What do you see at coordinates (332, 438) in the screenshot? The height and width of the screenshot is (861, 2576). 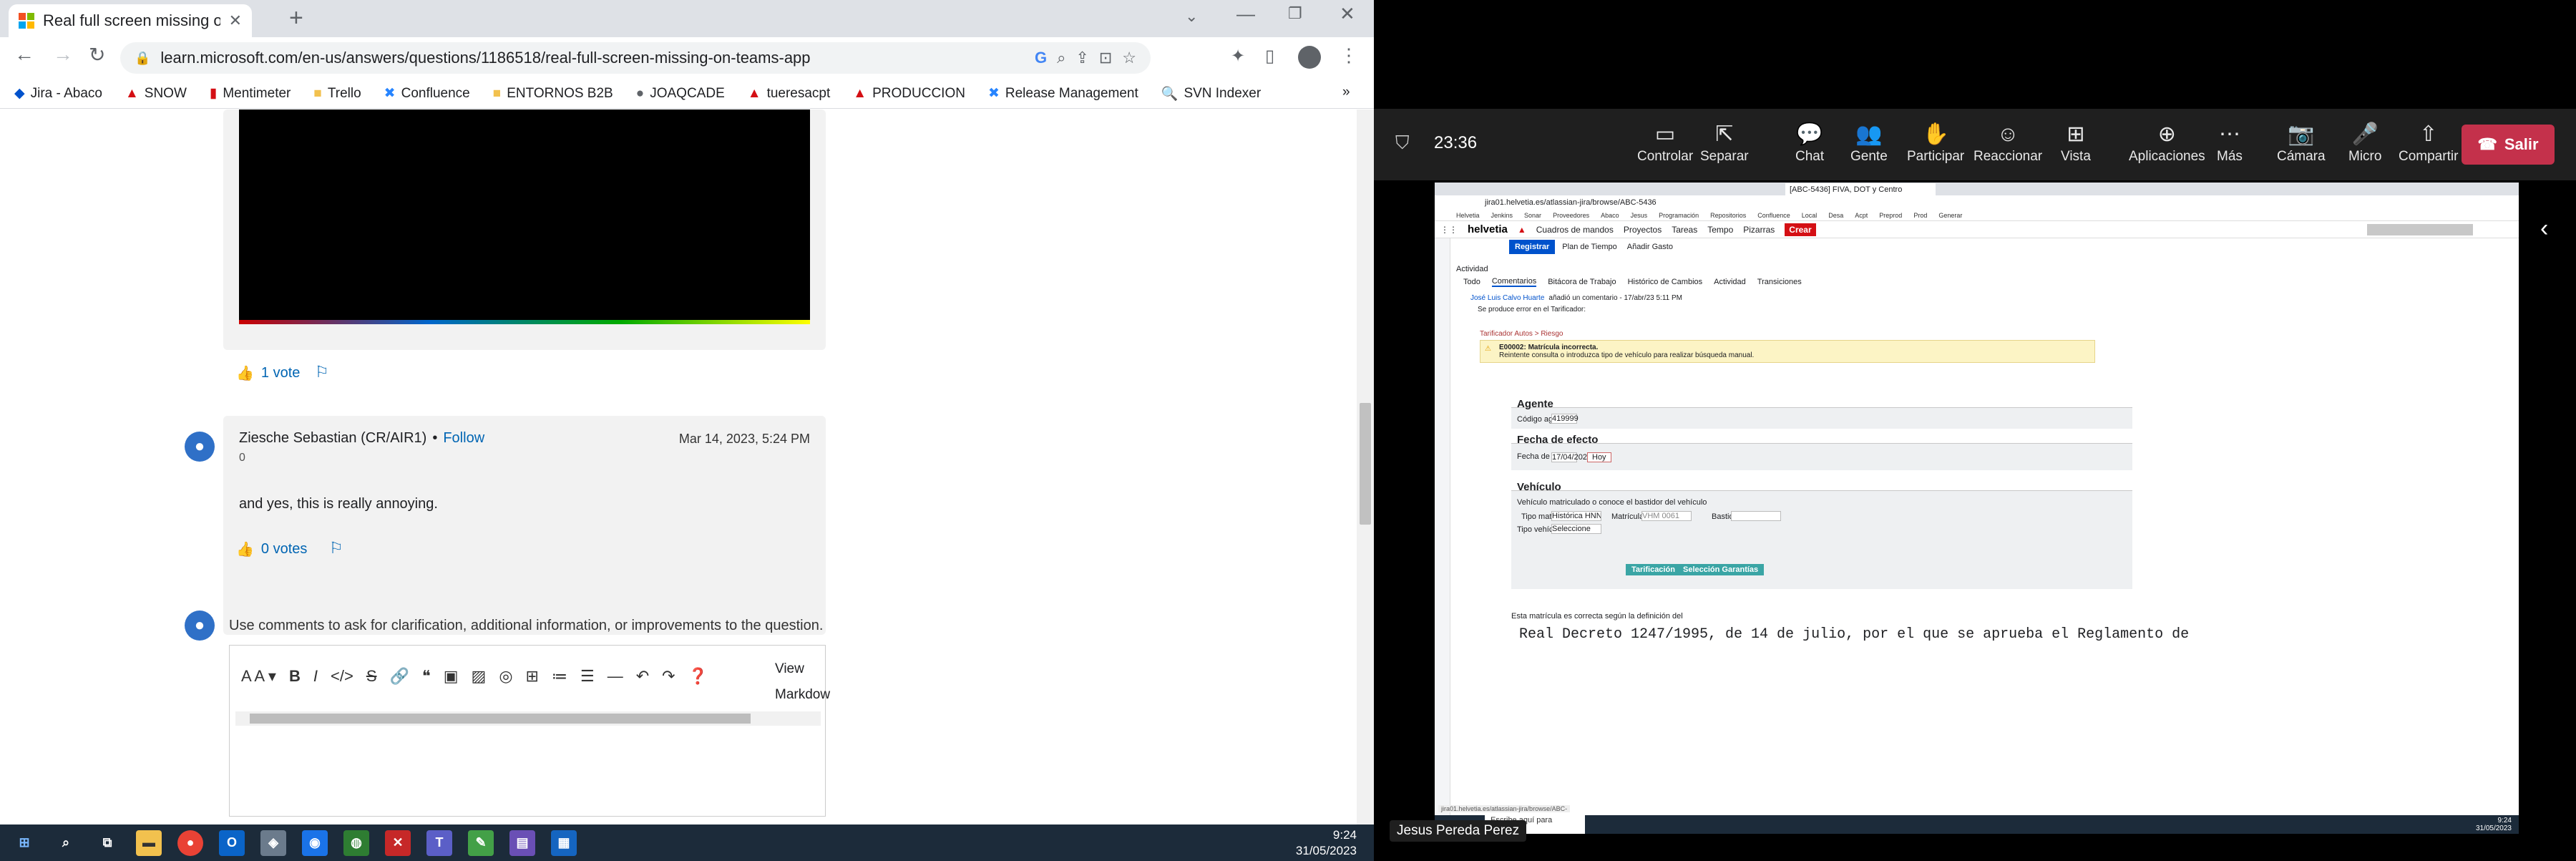 I see `comment-author: Ziesche Sebastian (CR/AIR1)` at bounding box center [332, 438].